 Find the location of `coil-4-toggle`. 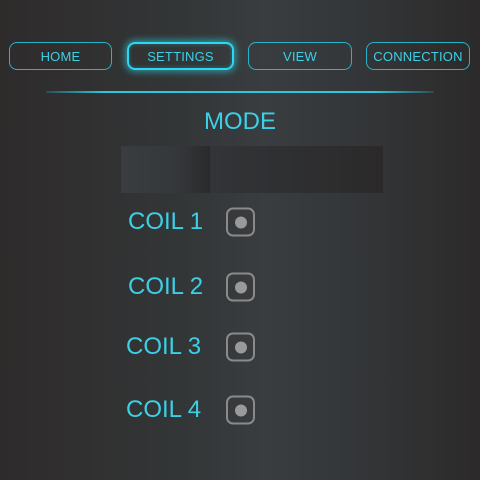

coil-4-toggle is located at coordinates (240, 410).